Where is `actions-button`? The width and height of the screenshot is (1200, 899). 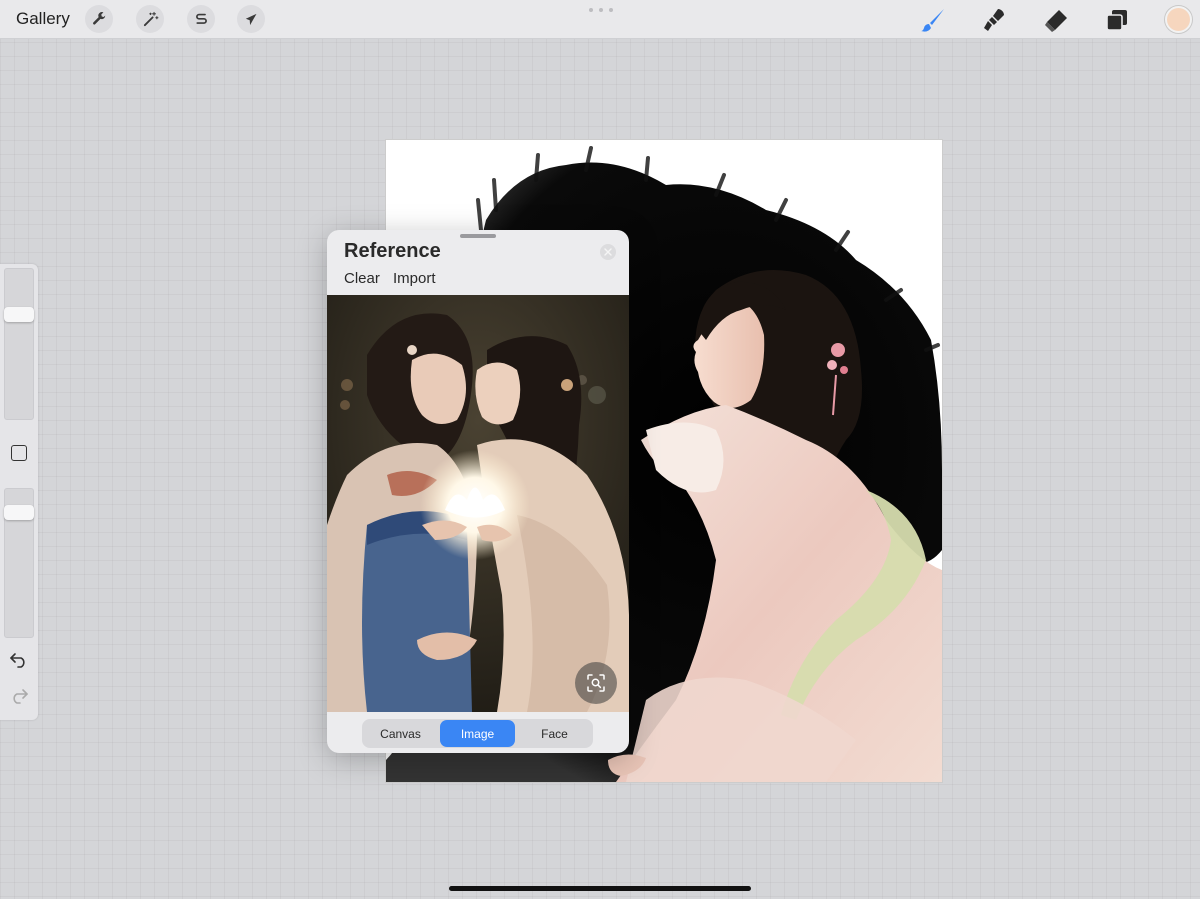 actions-button is located at coordinates (99, 19).